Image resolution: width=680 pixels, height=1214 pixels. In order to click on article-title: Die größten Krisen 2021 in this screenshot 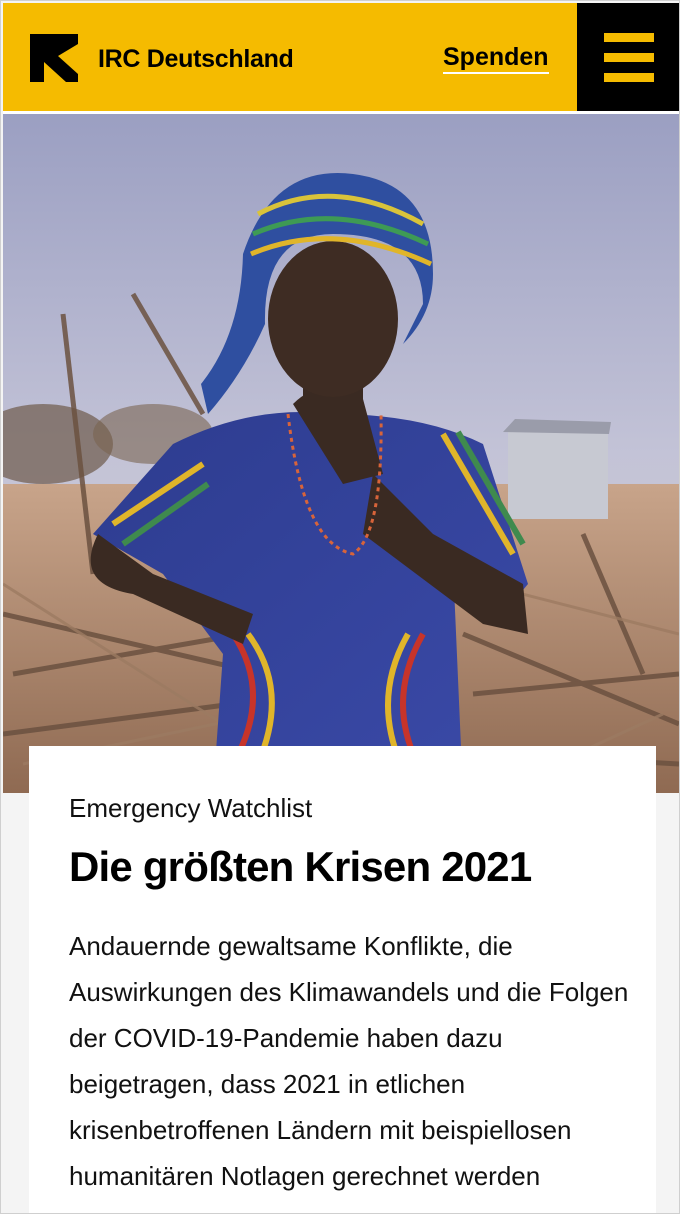, I will do `click(300, 867)`.